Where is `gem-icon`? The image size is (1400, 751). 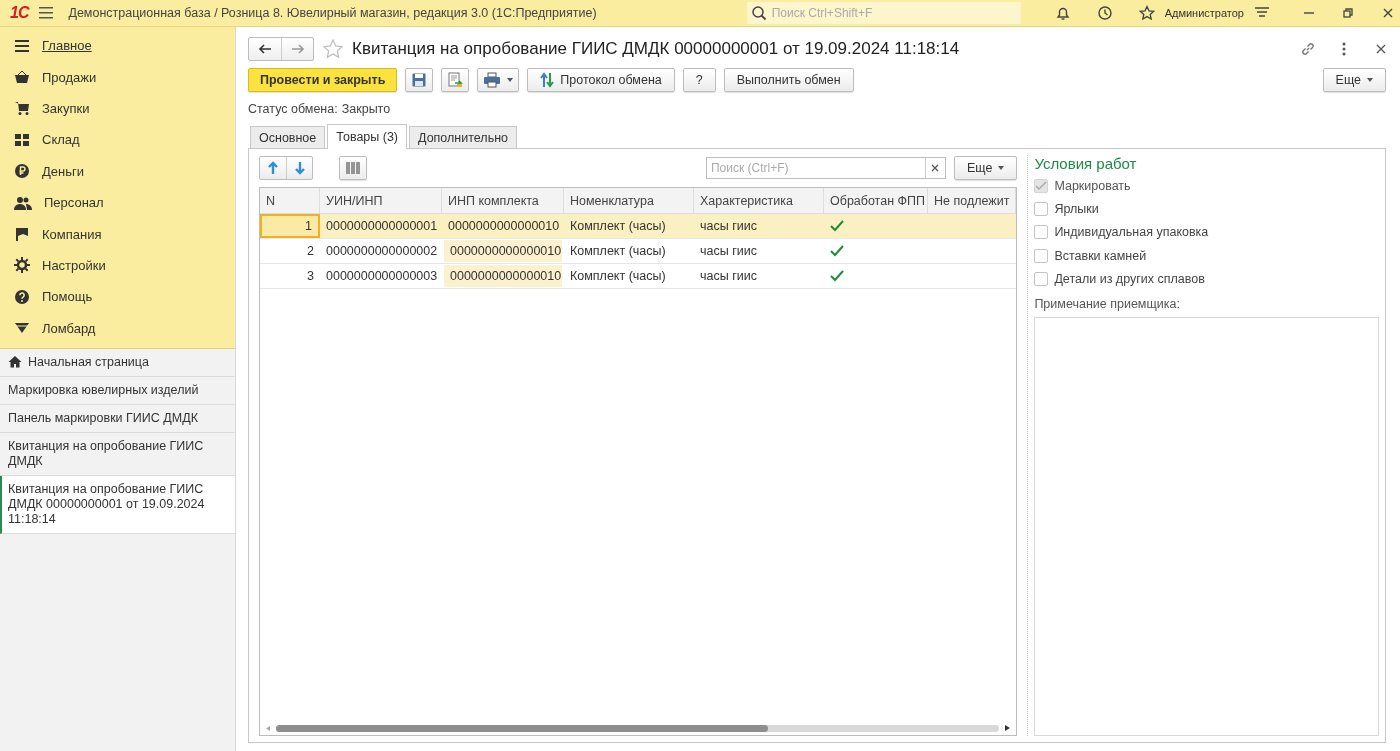 gem-icon is located at coordinates (22, 328).